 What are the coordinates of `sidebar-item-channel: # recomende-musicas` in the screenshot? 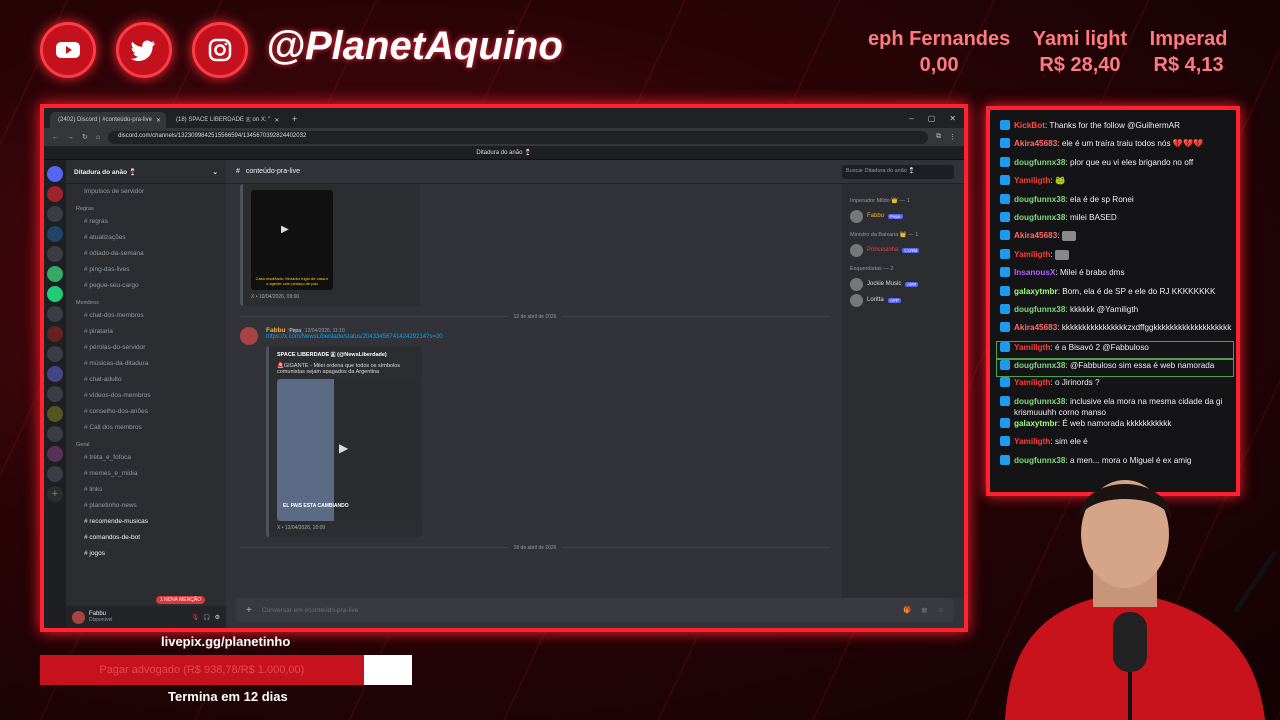 It's located at (146, 522).